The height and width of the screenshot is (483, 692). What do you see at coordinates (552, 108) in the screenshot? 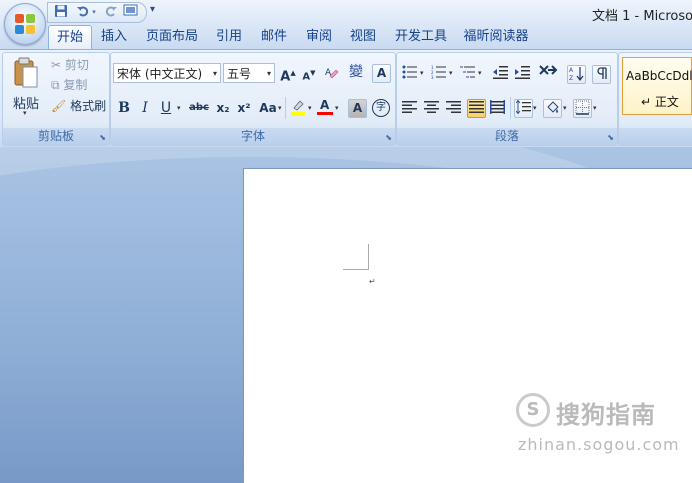
I see `shading-button` at bounding box center [552, 108].